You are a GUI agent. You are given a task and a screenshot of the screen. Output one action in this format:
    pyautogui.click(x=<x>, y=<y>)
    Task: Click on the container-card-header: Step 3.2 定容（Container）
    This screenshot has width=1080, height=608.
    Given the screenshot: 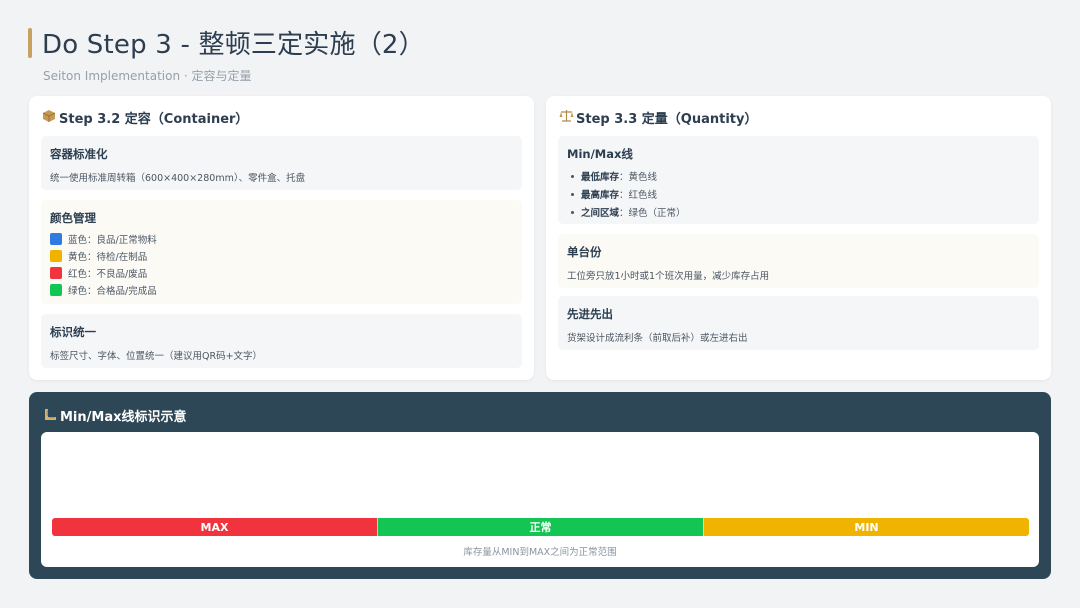 What is the action you would take?
    pyautogui.click(x=144, y=117)
    